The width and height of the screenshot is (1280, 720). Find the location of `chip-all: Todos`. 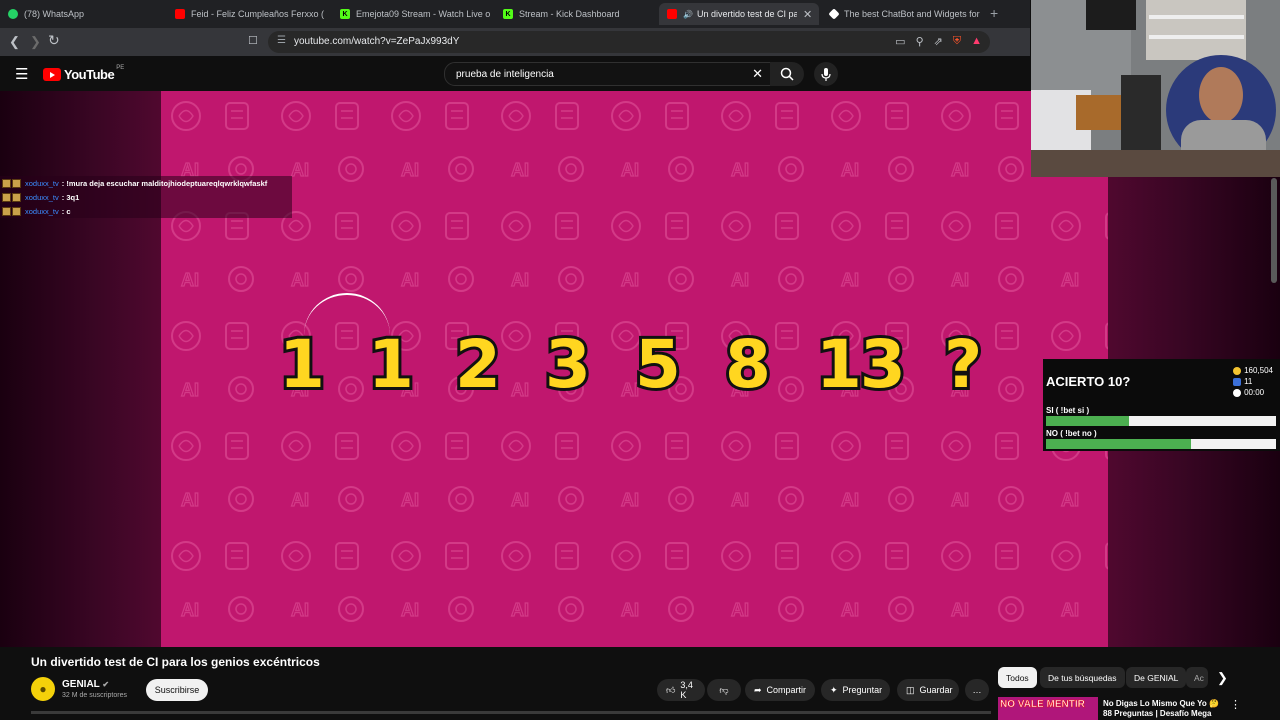

chip-all: Todos is located at coordinates (1017, 677).